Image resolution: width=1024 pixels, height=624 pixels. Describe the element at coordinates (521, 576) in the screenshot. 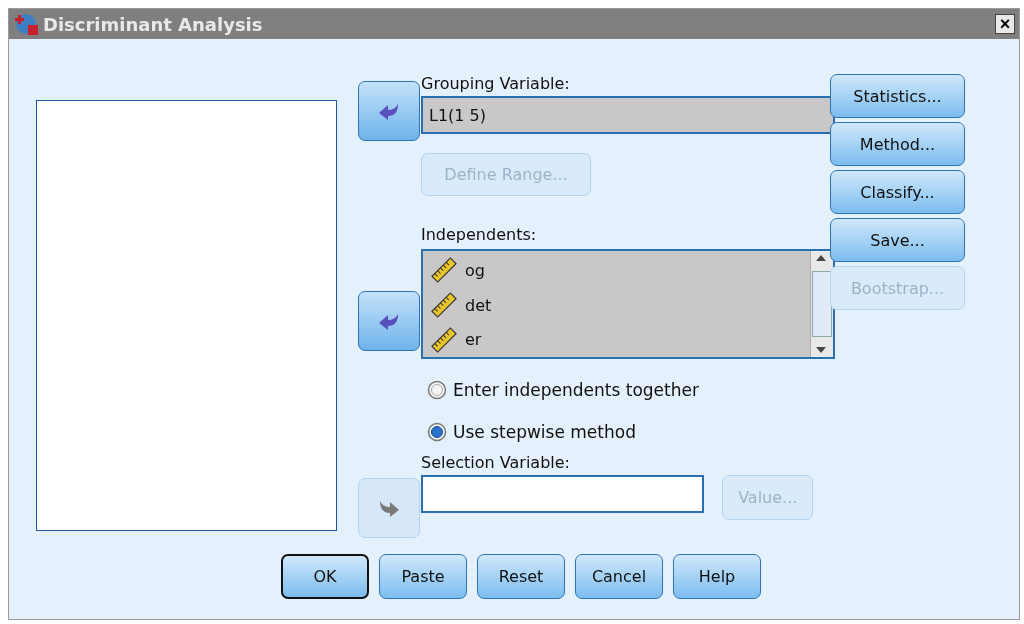

I see `dialog-button: Reset` at that location.